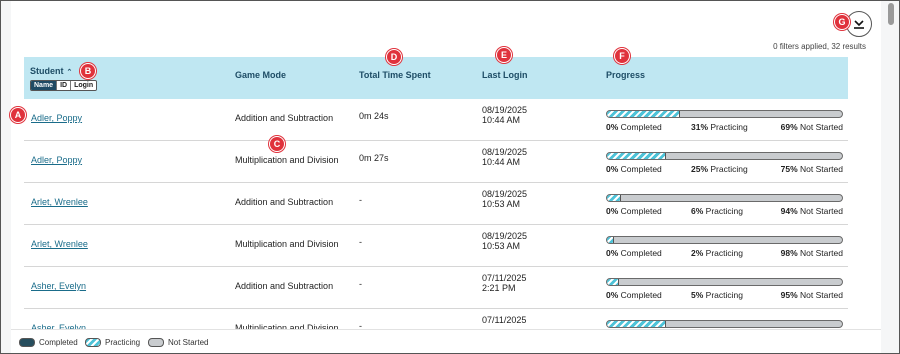  I want to click on toggle-login: Login, so click(84, 85).